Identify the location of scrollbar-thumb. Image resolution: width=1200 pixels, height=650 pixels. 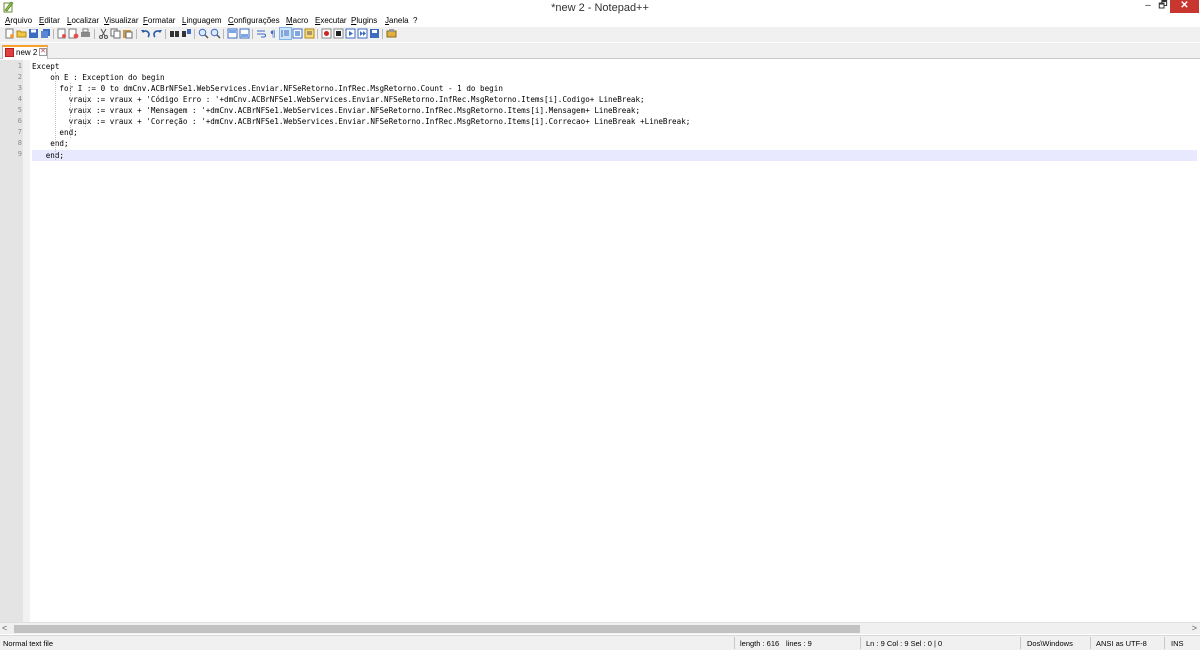
(437, 629).